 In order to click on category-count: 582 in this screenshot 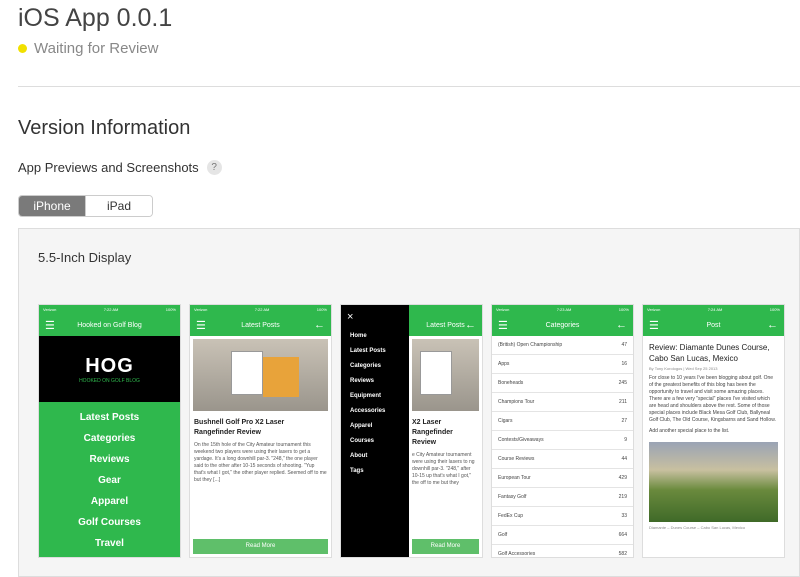, I will do `click(622, 554)`.